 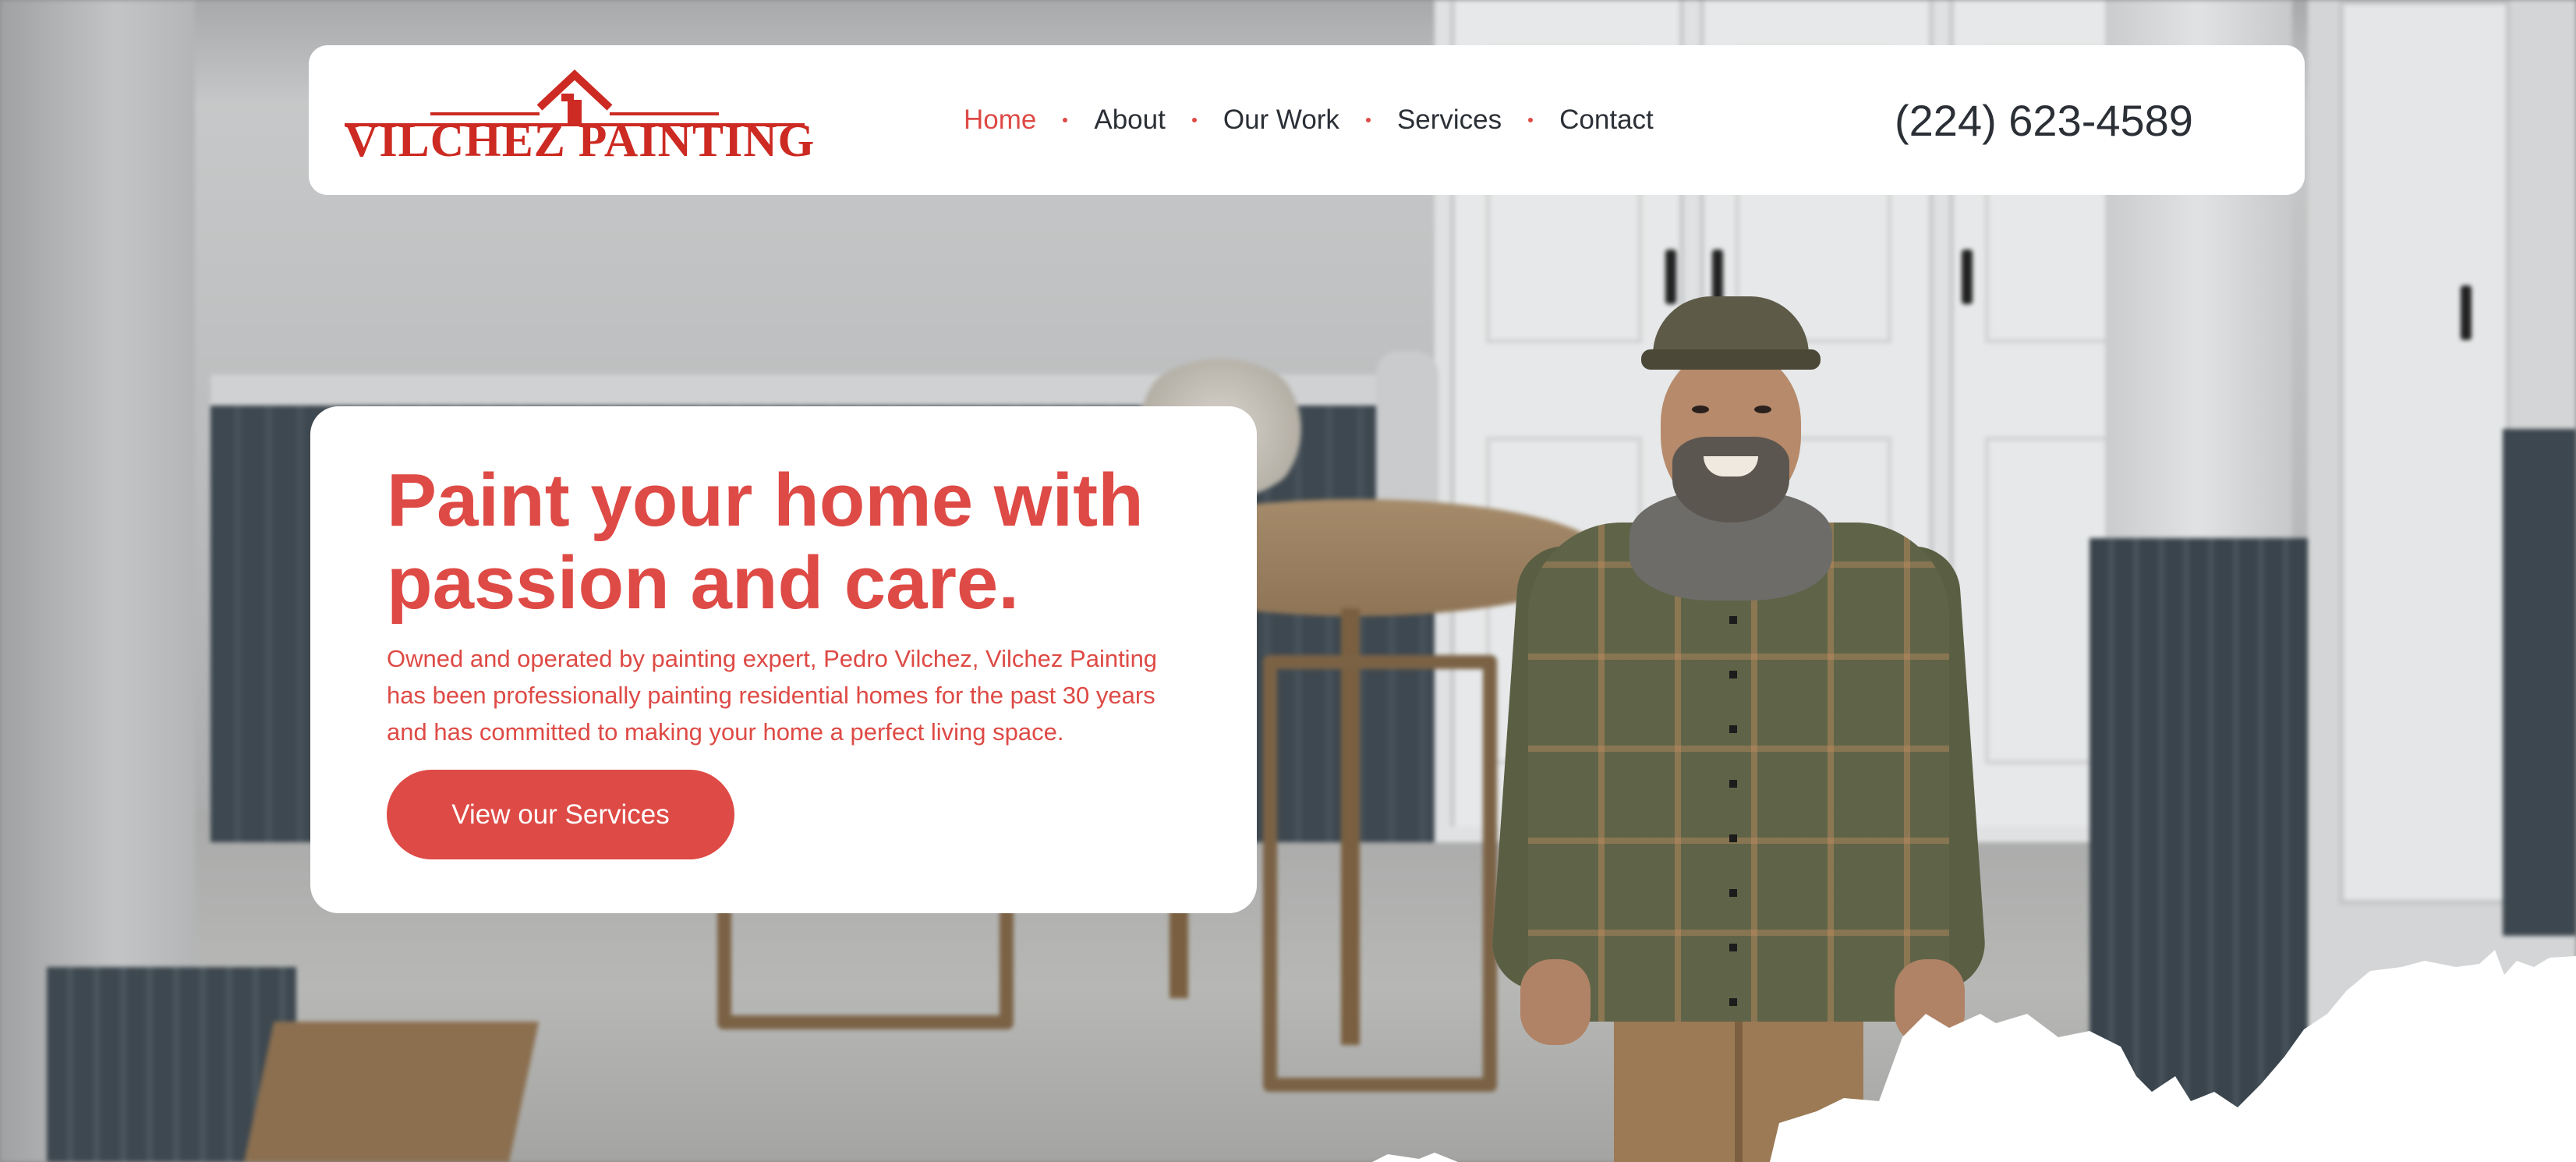 I want to click on logo: VILCHEZ PAINTING, so click(x=580, y=119).